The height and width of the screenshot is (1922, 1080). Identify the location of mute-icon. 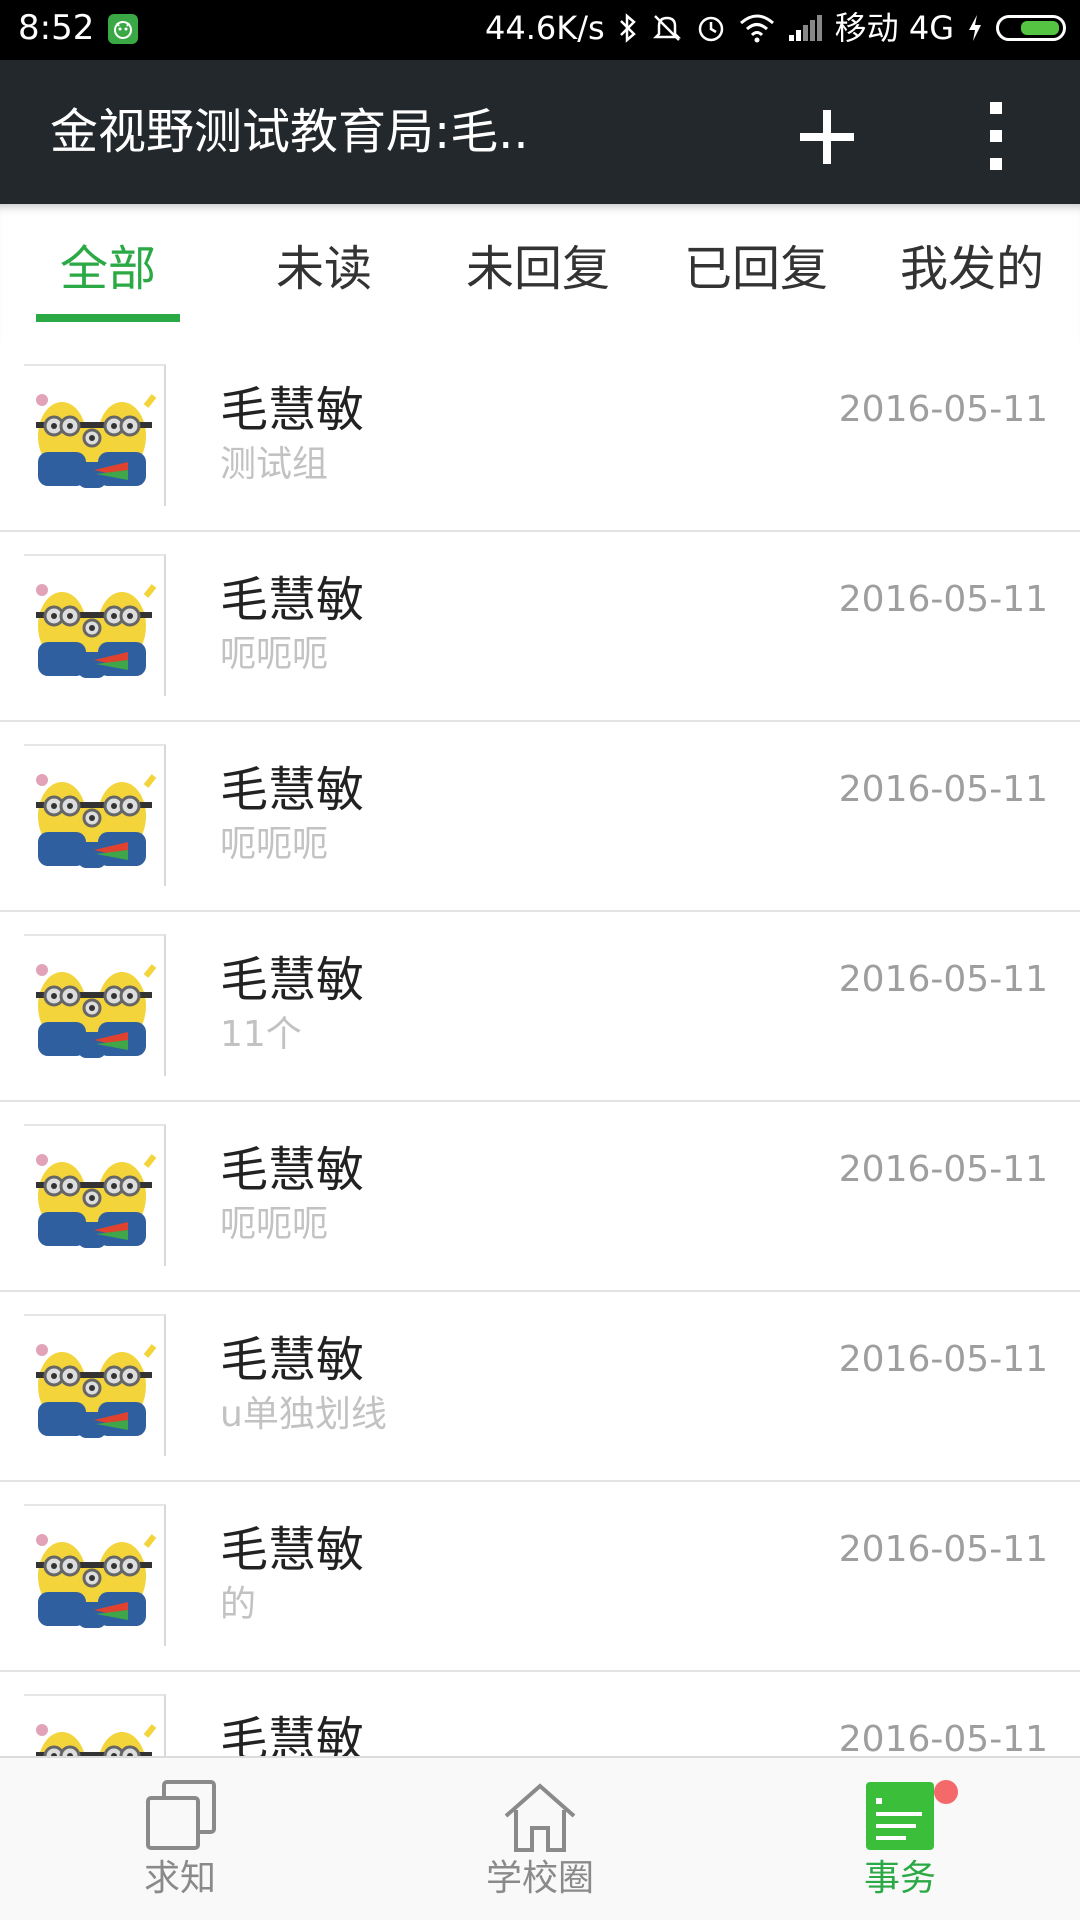
(666, 28).